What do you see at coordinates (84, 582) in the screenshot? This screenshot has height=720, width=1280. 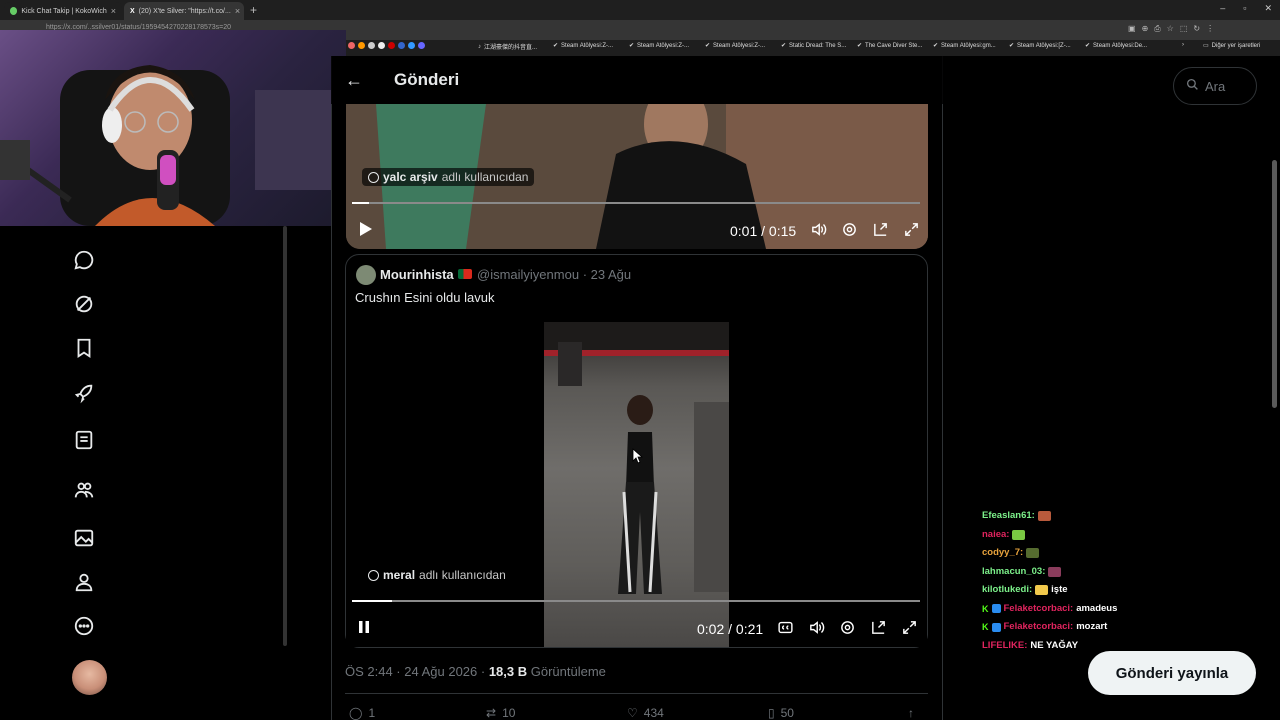 I see `profile-icon` at bounding box center [84, 582].